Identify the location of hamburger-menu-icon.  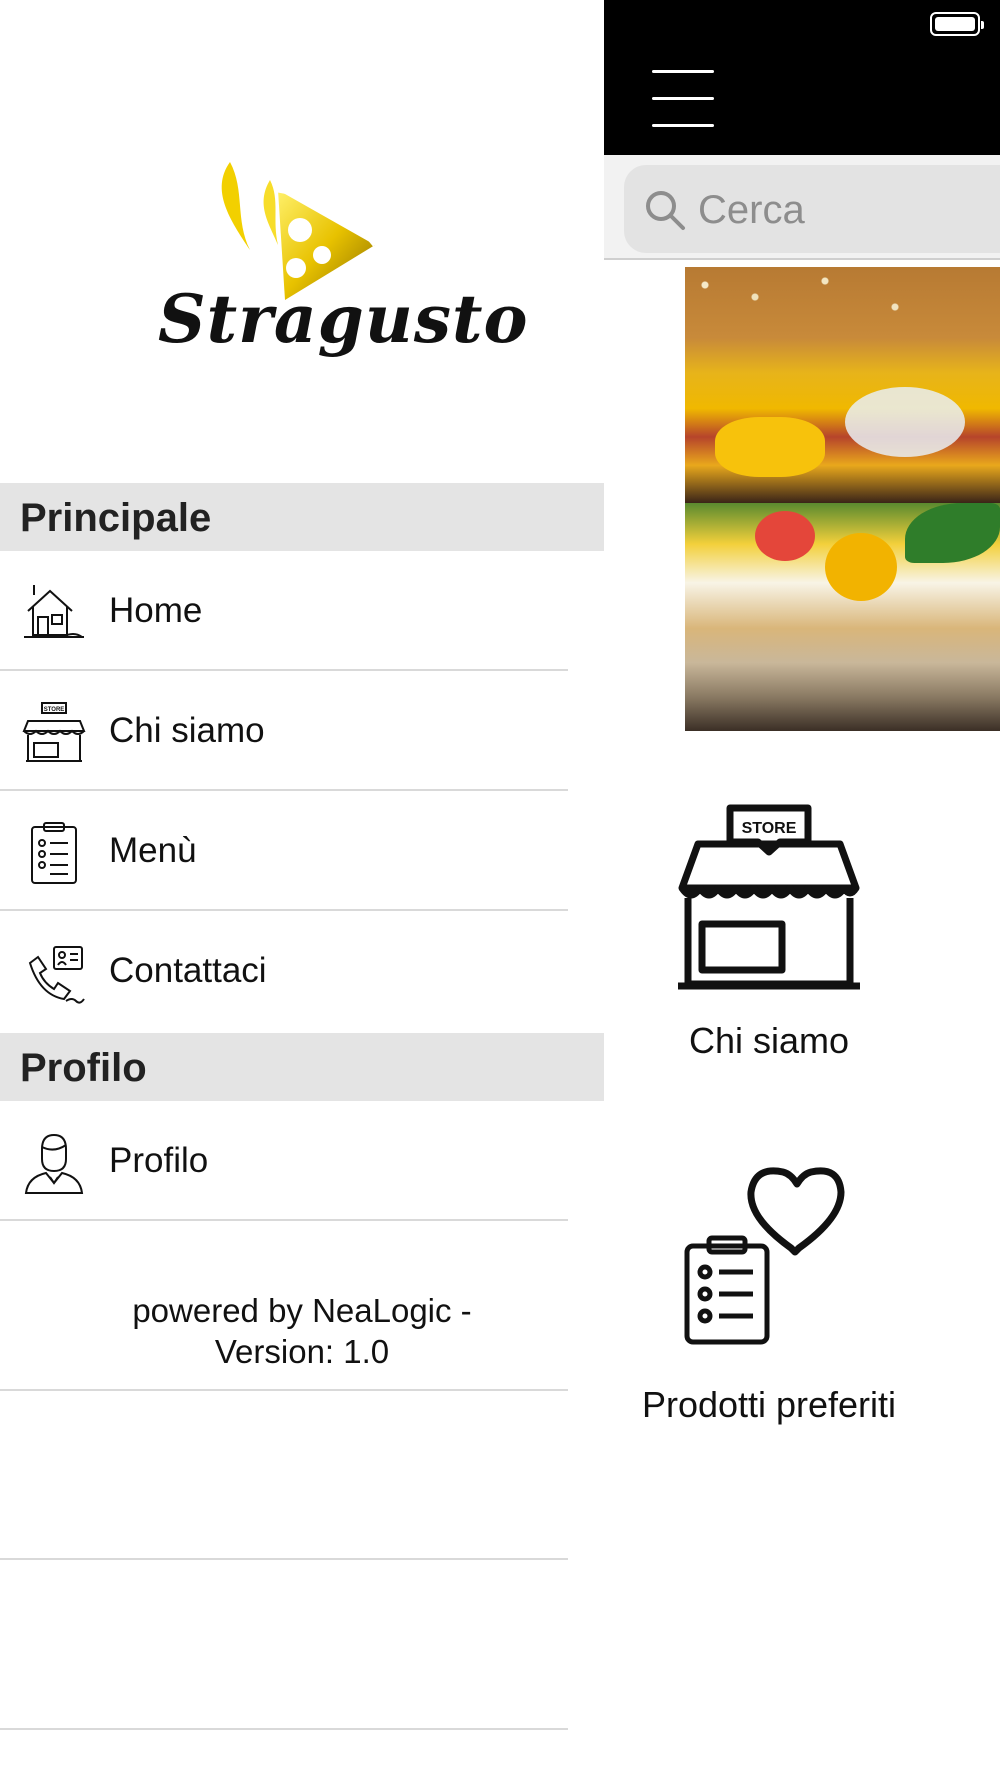
(683, 99).